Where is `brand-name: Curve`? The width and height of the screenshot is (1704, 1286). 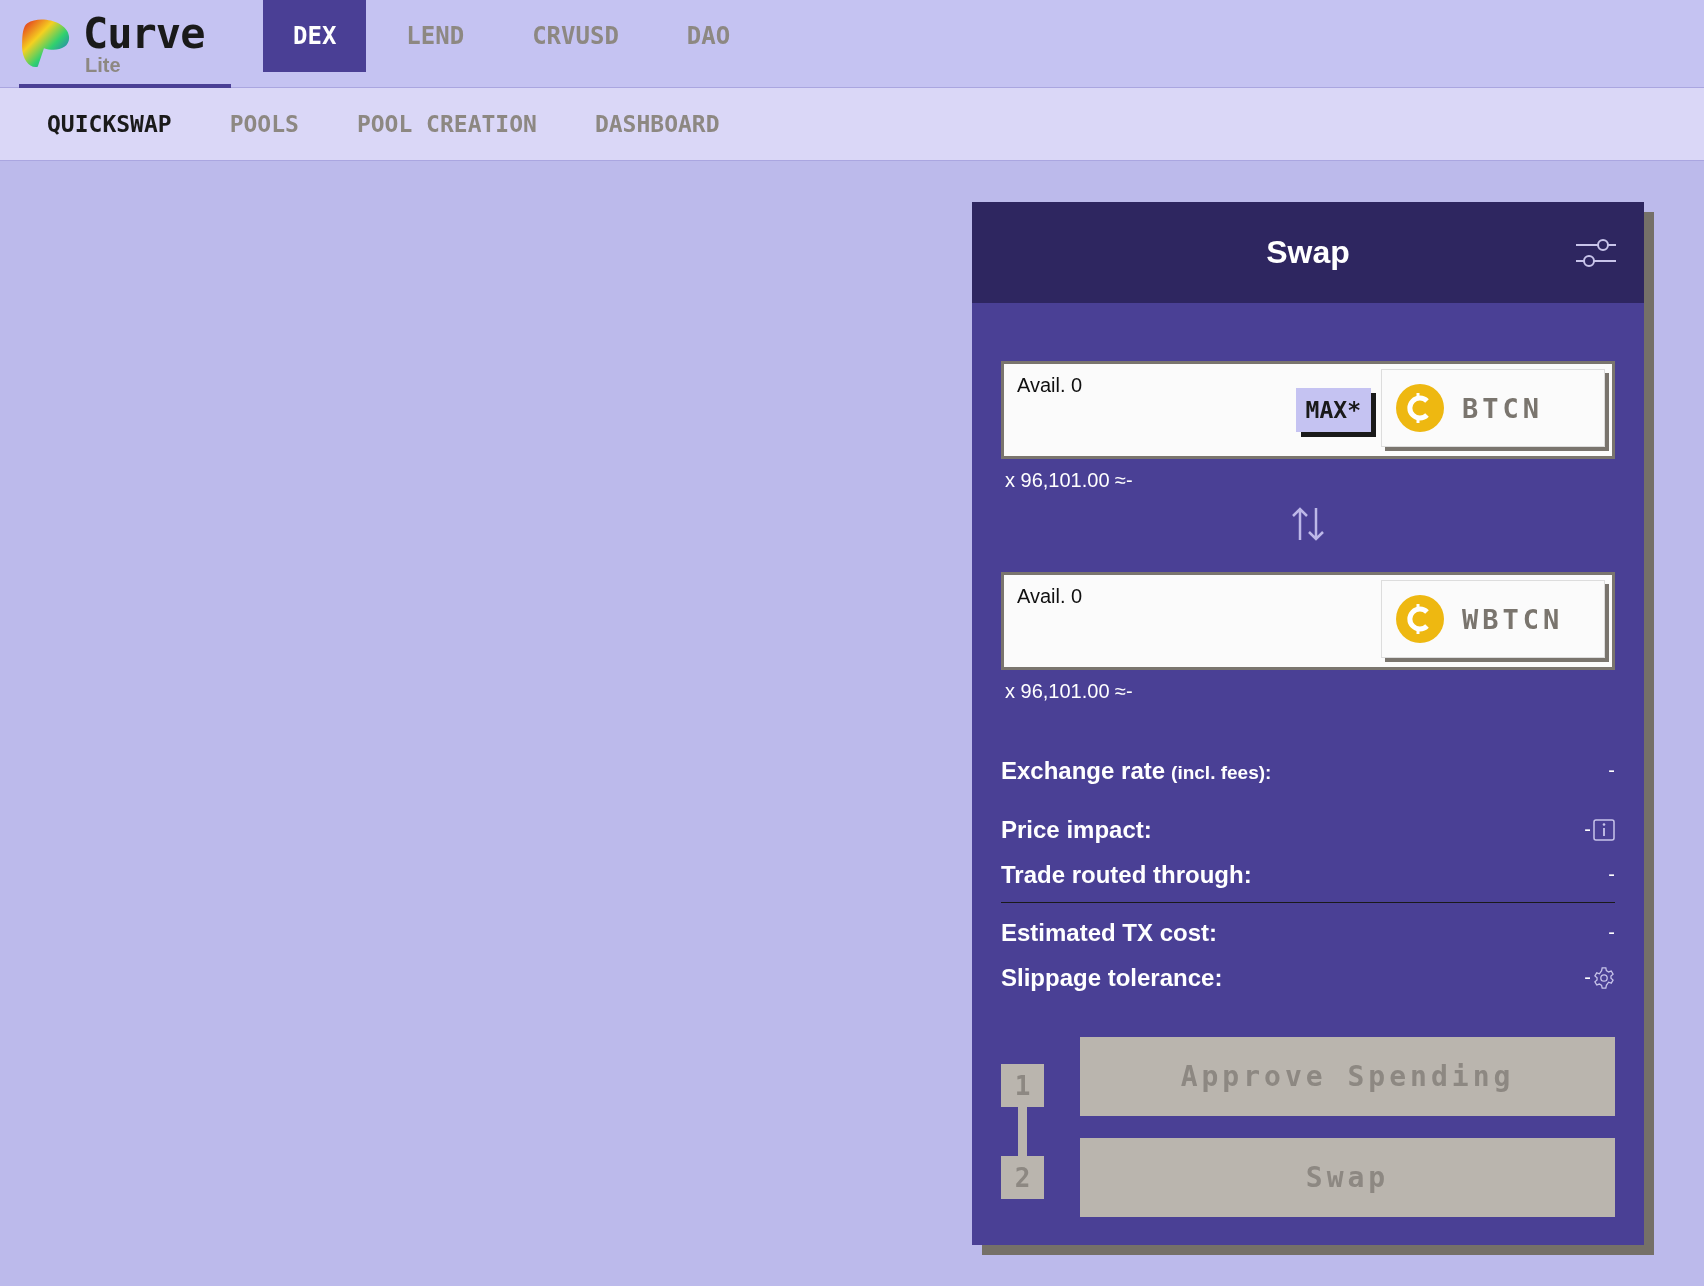
brand-name: Curve is located at coordinates (144, 33).